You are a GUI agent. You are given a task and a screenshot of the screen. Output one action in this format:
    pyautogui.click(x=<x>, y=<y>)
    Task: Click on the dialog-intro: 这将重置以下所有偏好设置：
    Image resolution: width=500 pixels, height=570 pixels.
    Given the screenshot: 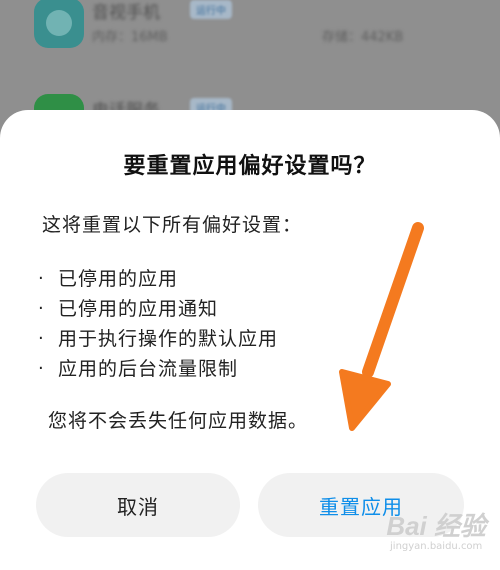 What is the action you would take?
    pyautogui.click(x=172, y=225)
    